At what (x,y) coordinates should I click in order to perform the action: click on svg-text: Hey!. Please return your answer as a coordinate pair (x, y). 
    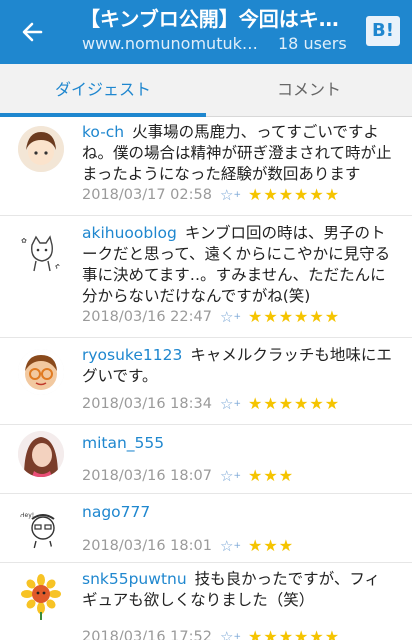
    Looking at the image, I should click on (27, 515).